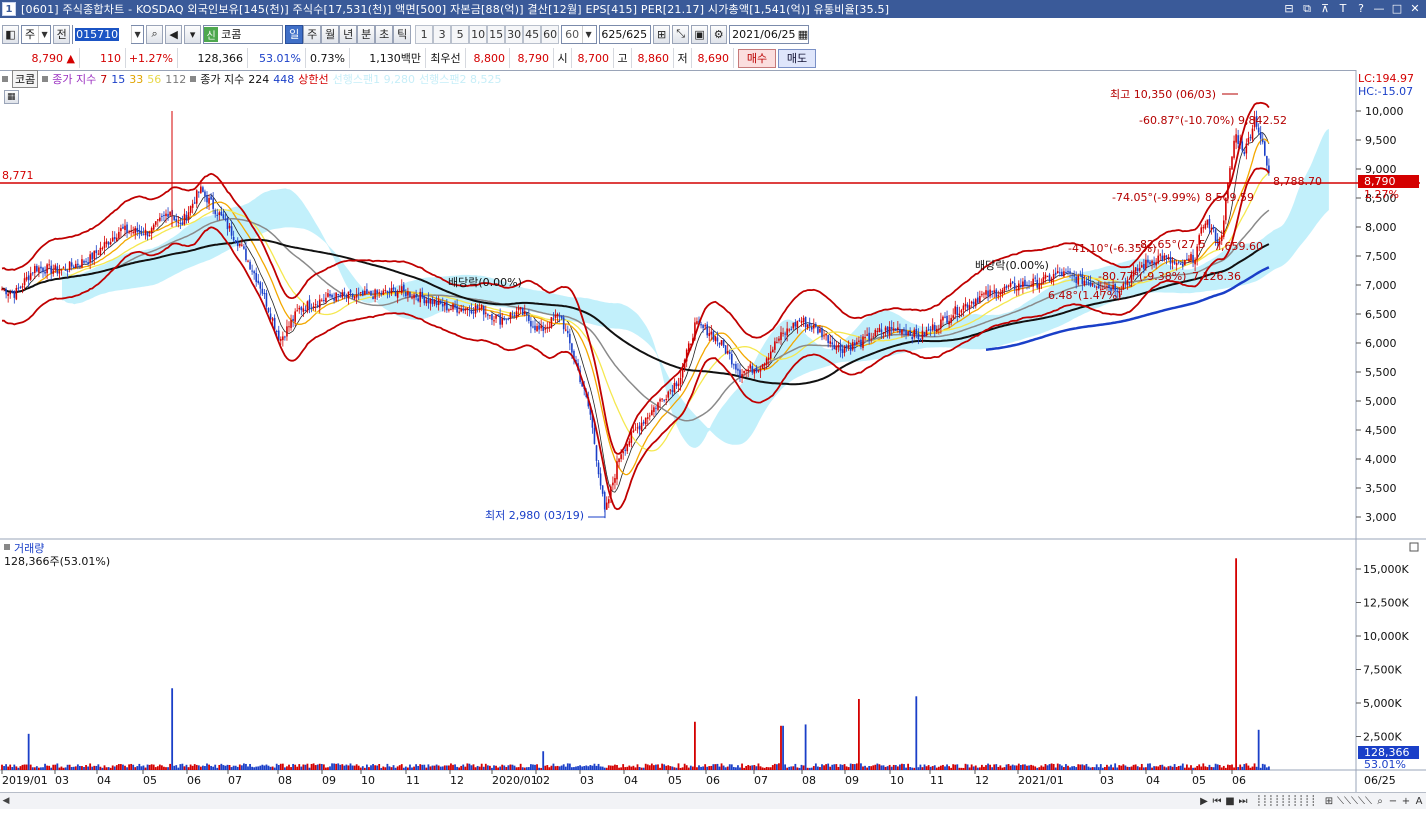 Image resolution: width=1426 pixels, height=813 pixels. I want to click on custom-interval-combo: 60 ▼, so click(579, 34).